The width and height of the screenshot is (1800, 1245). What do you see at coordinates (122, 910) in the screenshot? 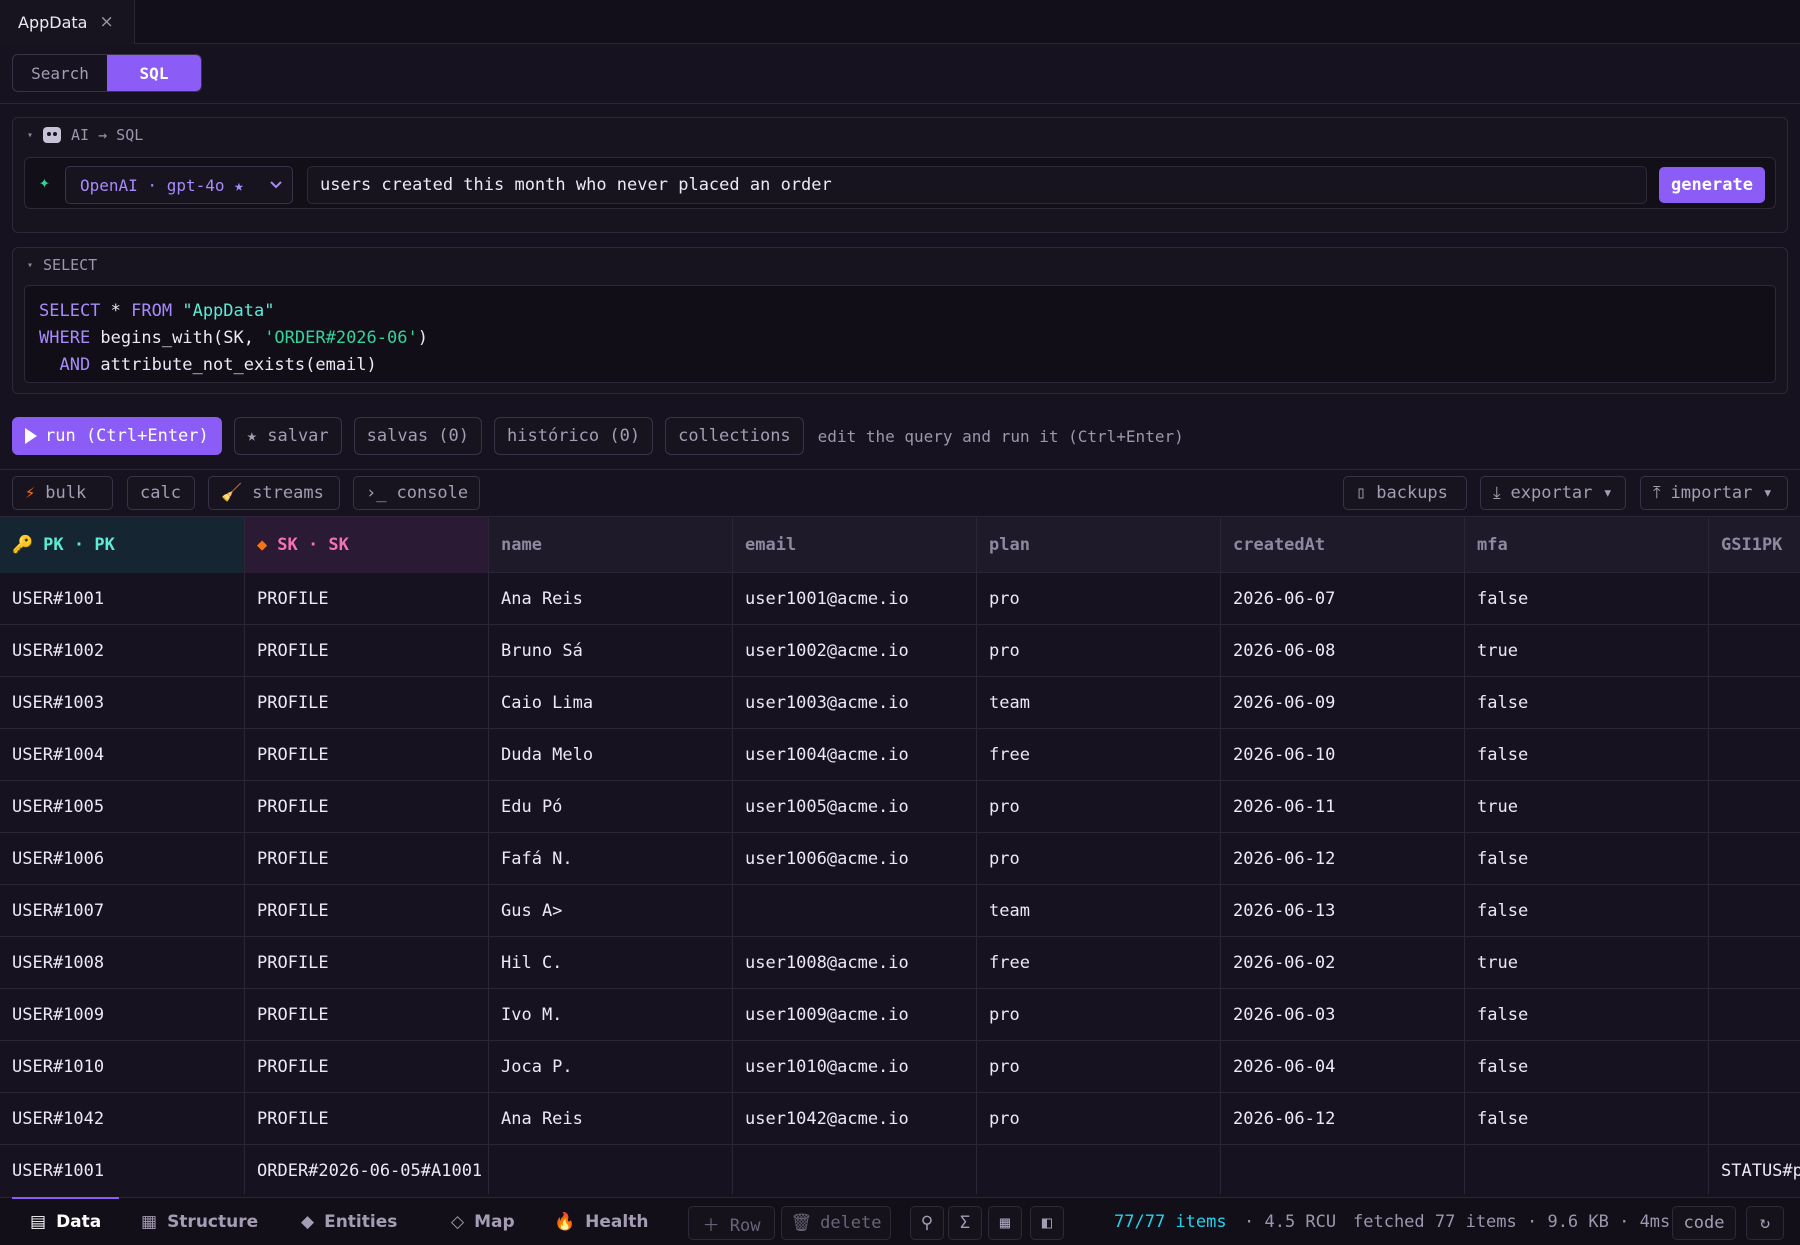
I see `table-cell: USER#1007` at bounding box center [122, 910].